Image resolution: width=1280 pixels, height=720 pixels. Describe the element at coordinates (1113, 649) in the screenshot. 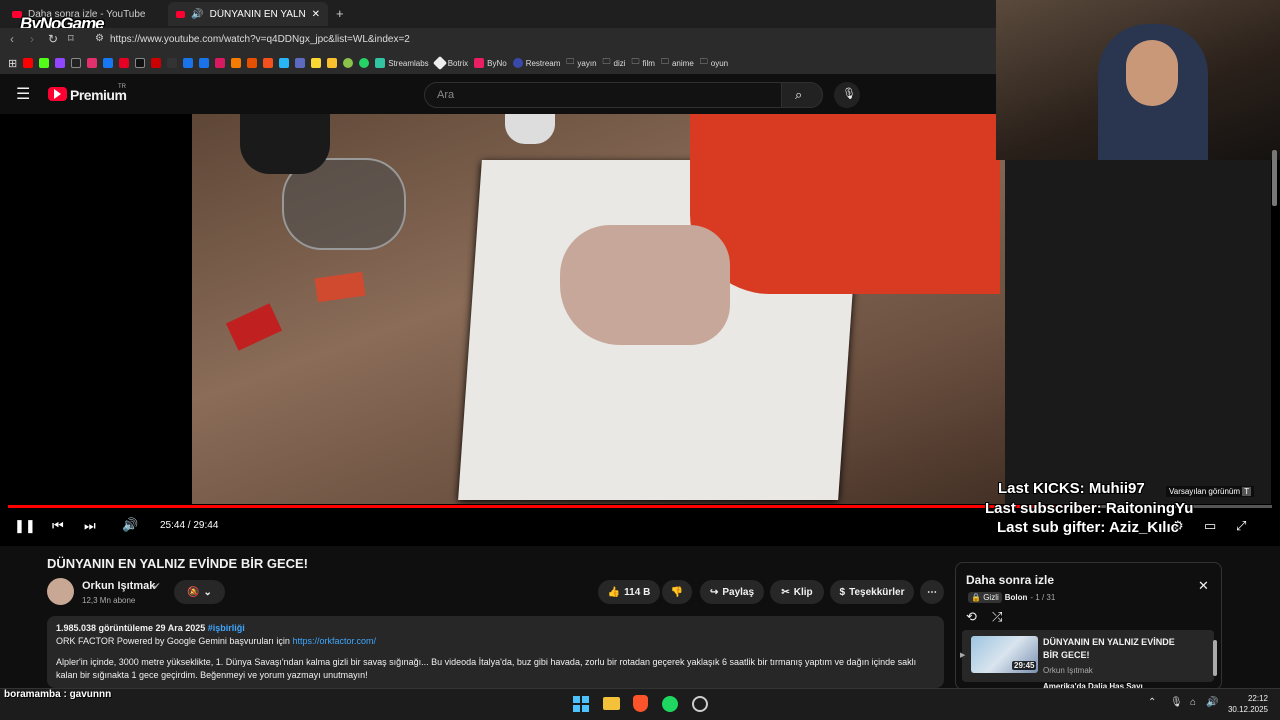

I see `playlist-item-title: DÜNYANIN EN YALNIZ EVİNDE BİR GECE!` at that location.